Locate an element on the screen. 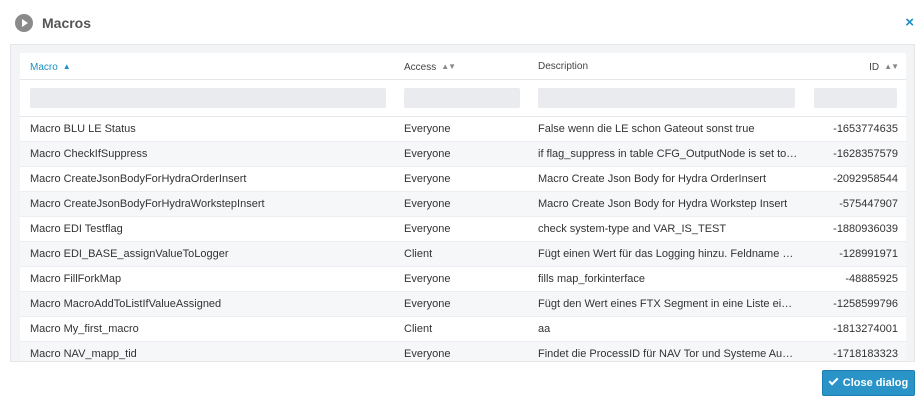  column-header-label: ID is located at coordinates (874, 67).